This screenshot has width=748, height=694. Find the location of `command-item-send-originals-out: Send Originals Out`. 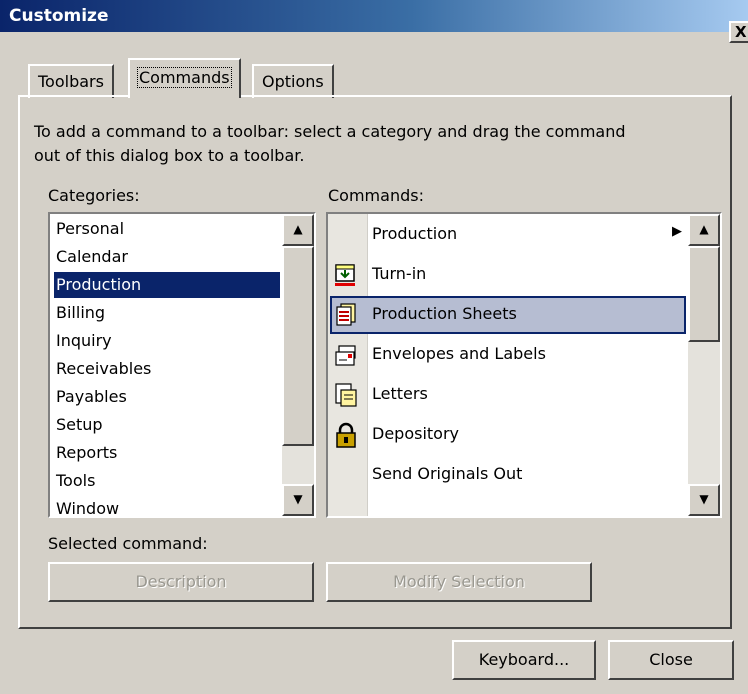

command-item-send-originals-out: Send Originals Out is located at coordinates (508, 475).